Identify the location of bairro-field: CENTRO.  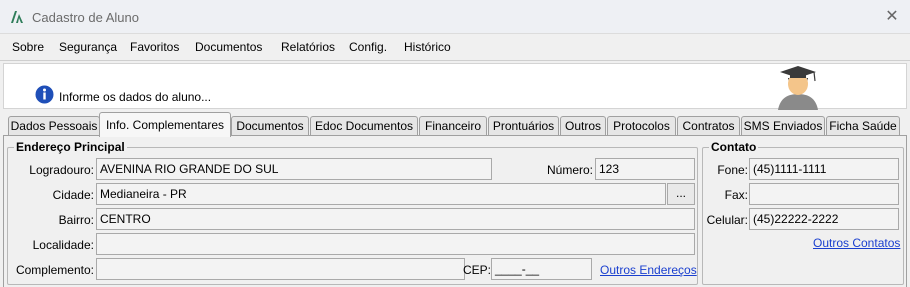
(395, 219).